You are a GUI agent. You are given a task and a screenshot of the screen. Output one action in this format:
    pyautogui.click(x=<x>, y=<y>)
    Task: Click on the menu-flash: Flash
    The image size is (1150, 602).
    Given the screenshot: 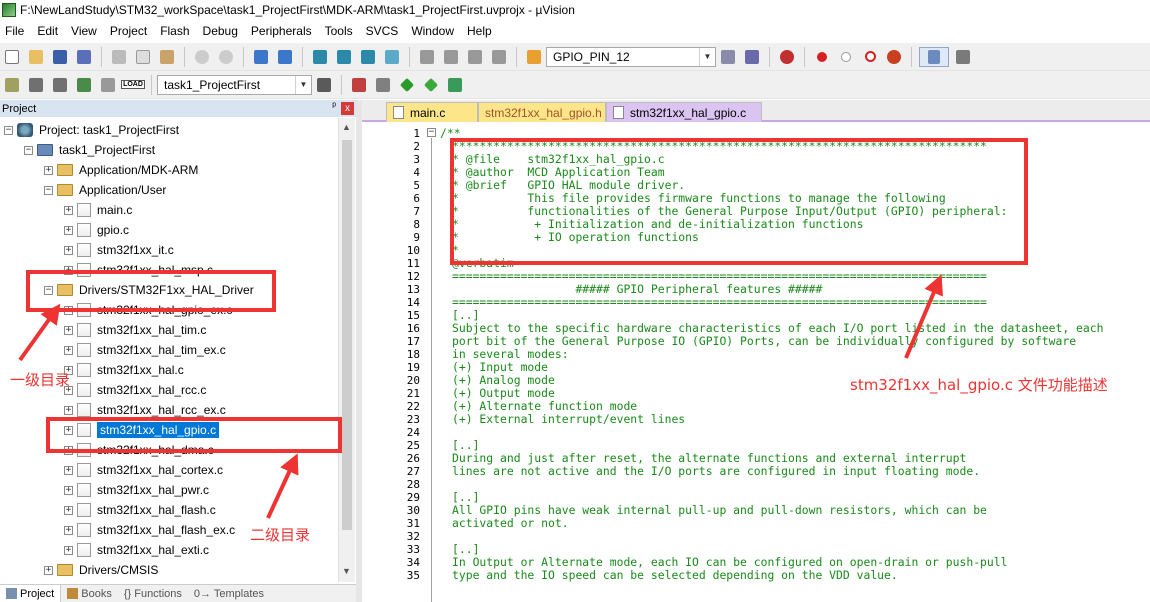 What is the action you would take?
    pyautogui.click(x=176, y=31)
    